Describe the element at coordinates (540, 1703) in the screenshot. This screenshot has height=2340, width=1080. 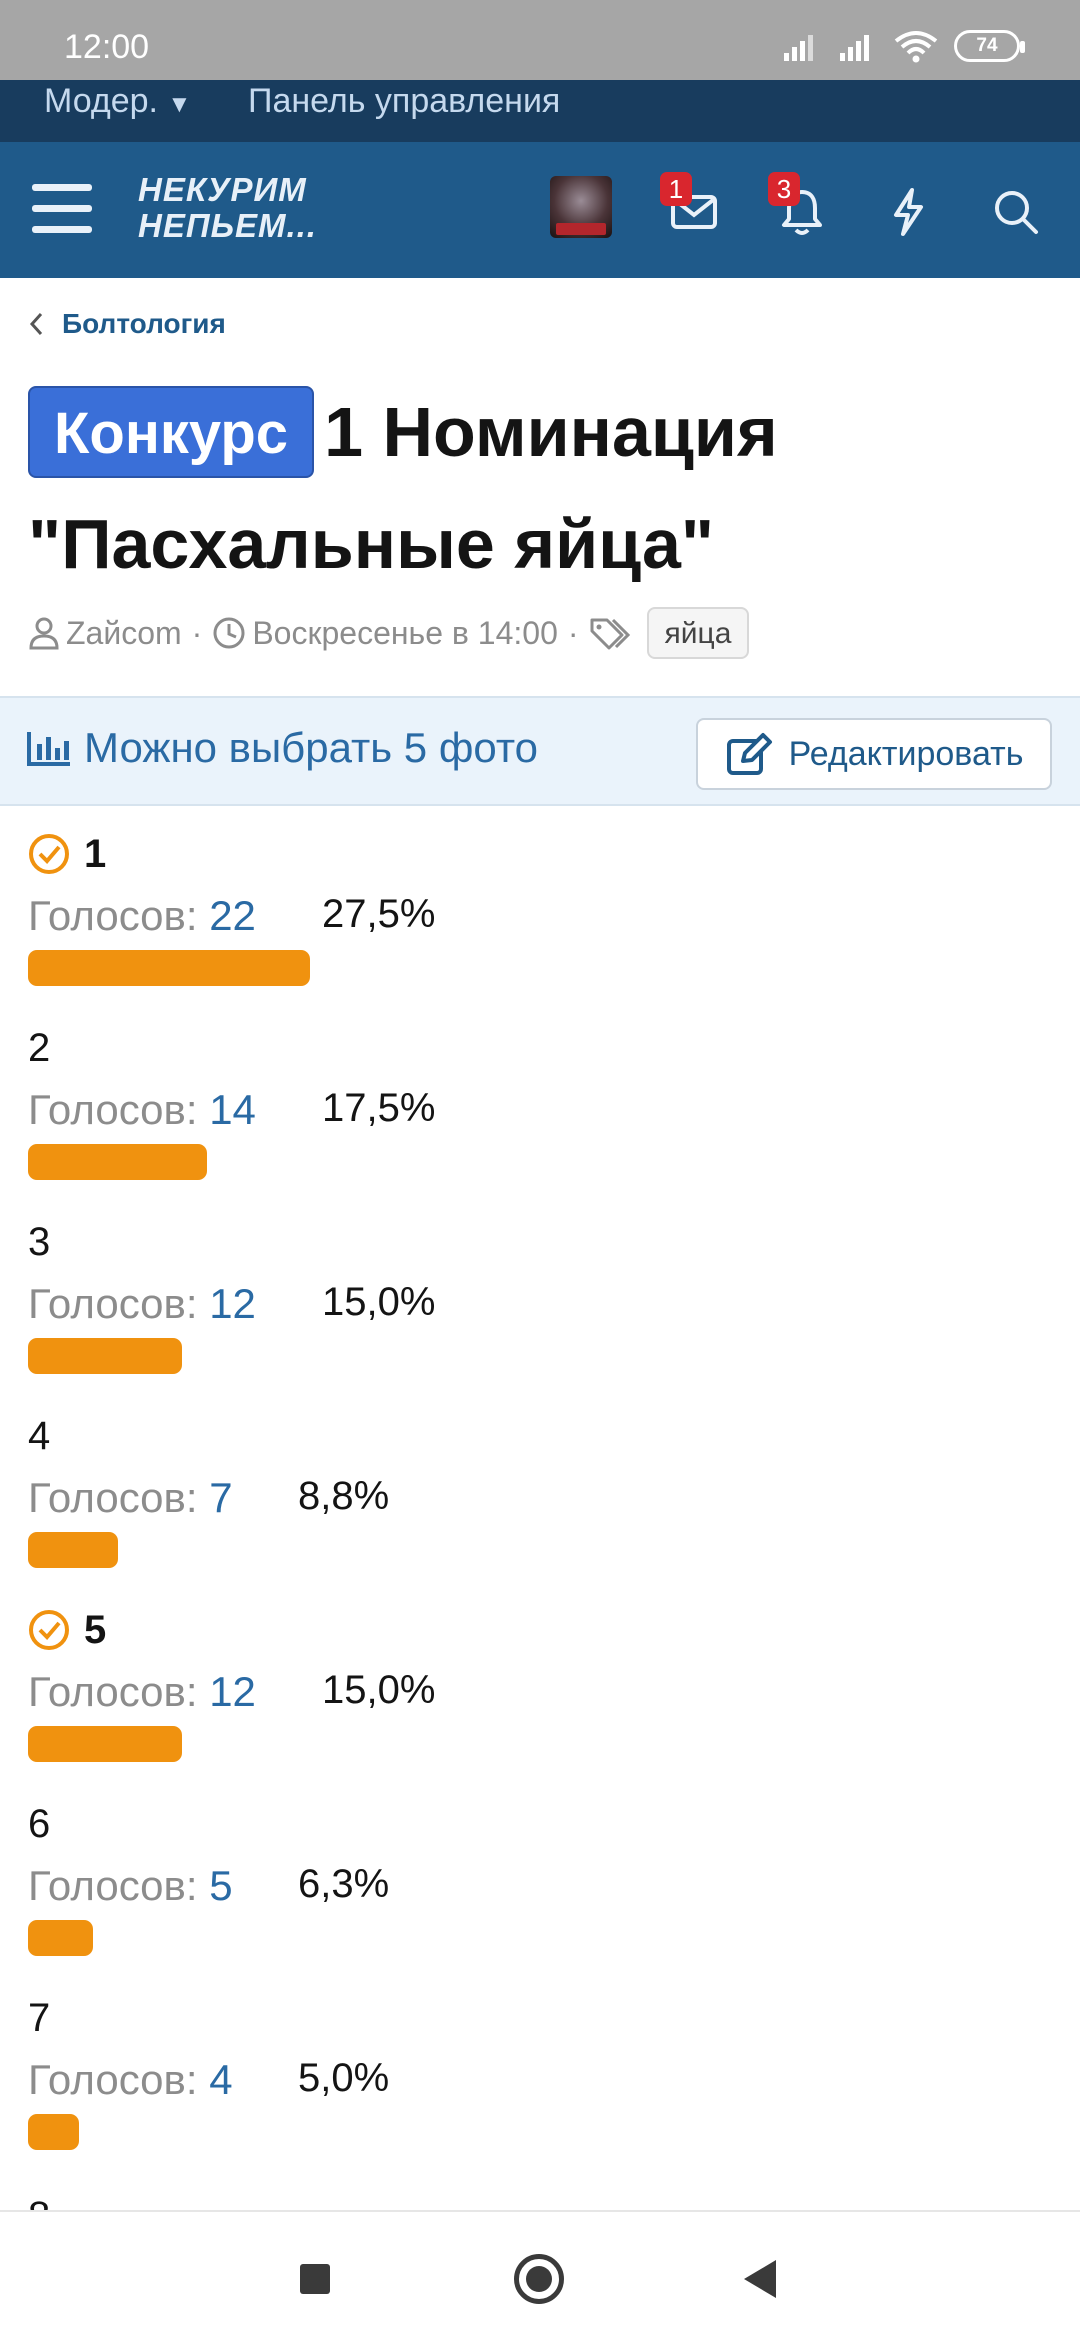
I see `poll-option: 5 Голосов: 12 15,0%` at that location.